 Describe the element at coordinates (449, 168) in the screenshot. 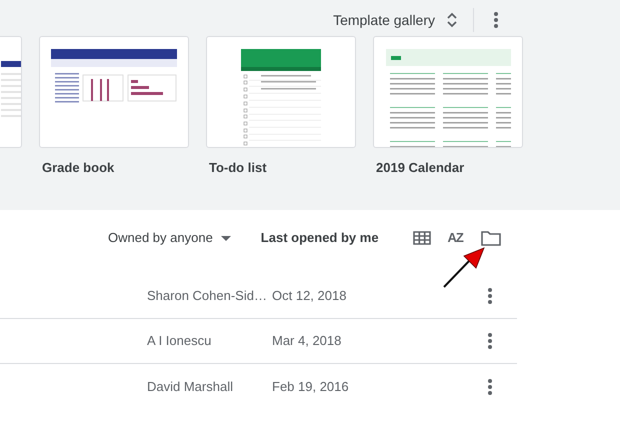

I see `template-title: 2019 Calendar` at that location.